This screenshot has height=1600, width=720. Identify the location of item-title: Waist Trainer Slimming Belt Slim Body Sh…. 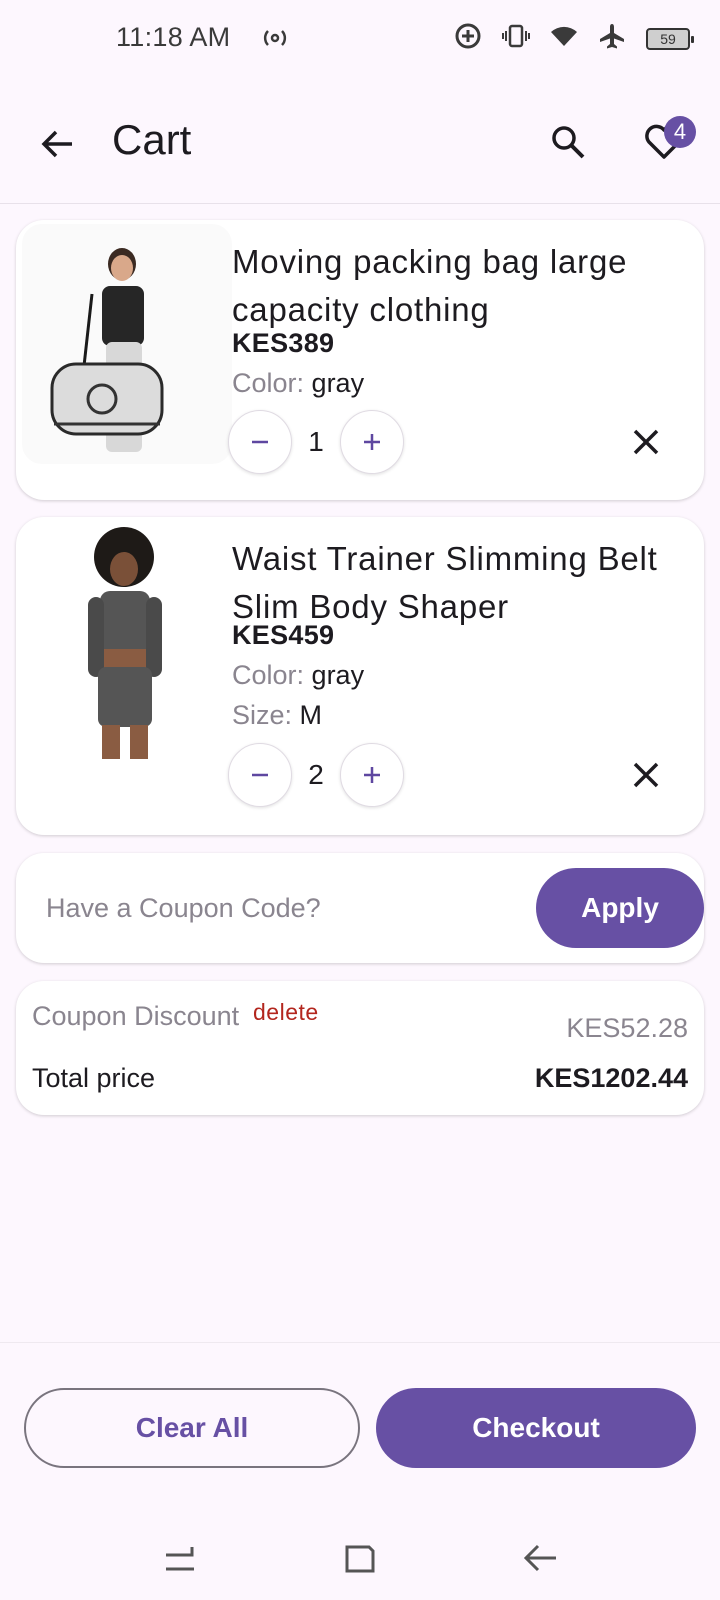
(457, 583).